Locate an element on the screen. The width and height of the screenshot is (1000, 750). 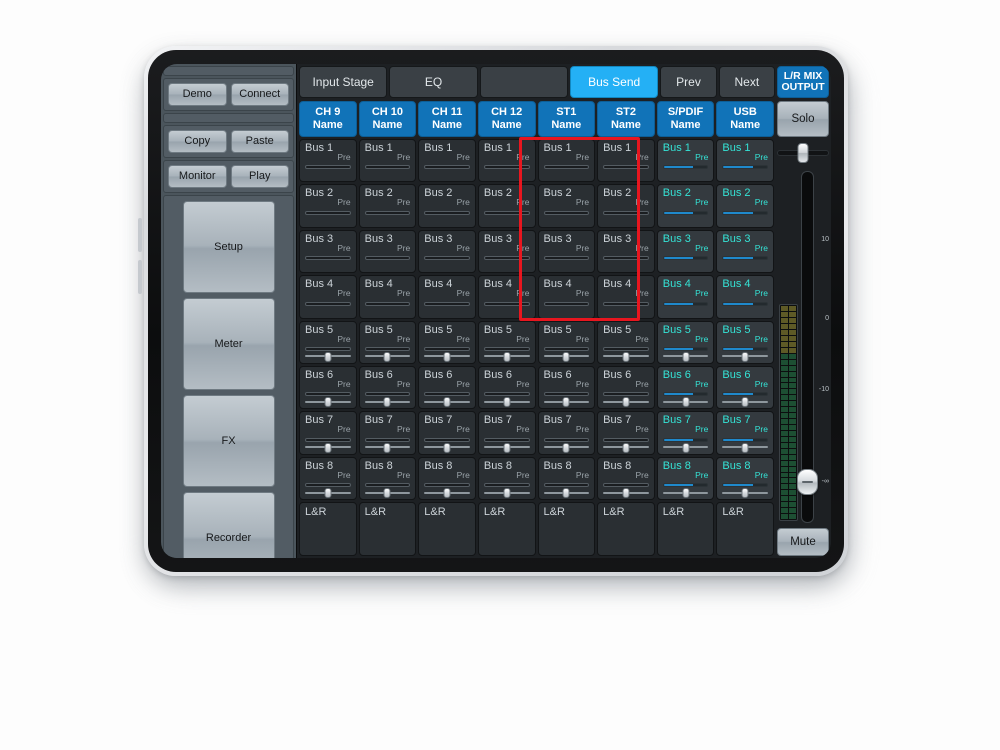
mute-button: Mute is located at coordinates (803, 542).